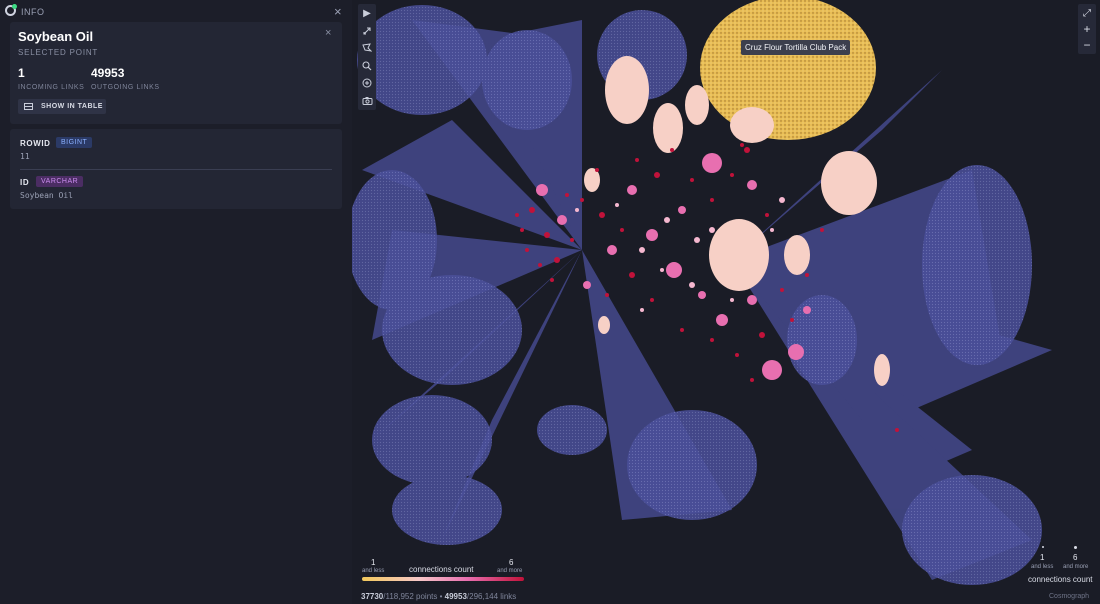 This screenshot has height=604, width=1100. What do you see at coordinates (74, 142) in the screenshot?
I see `property-type-badge: BIGINT` at bounding box center [74, 142].